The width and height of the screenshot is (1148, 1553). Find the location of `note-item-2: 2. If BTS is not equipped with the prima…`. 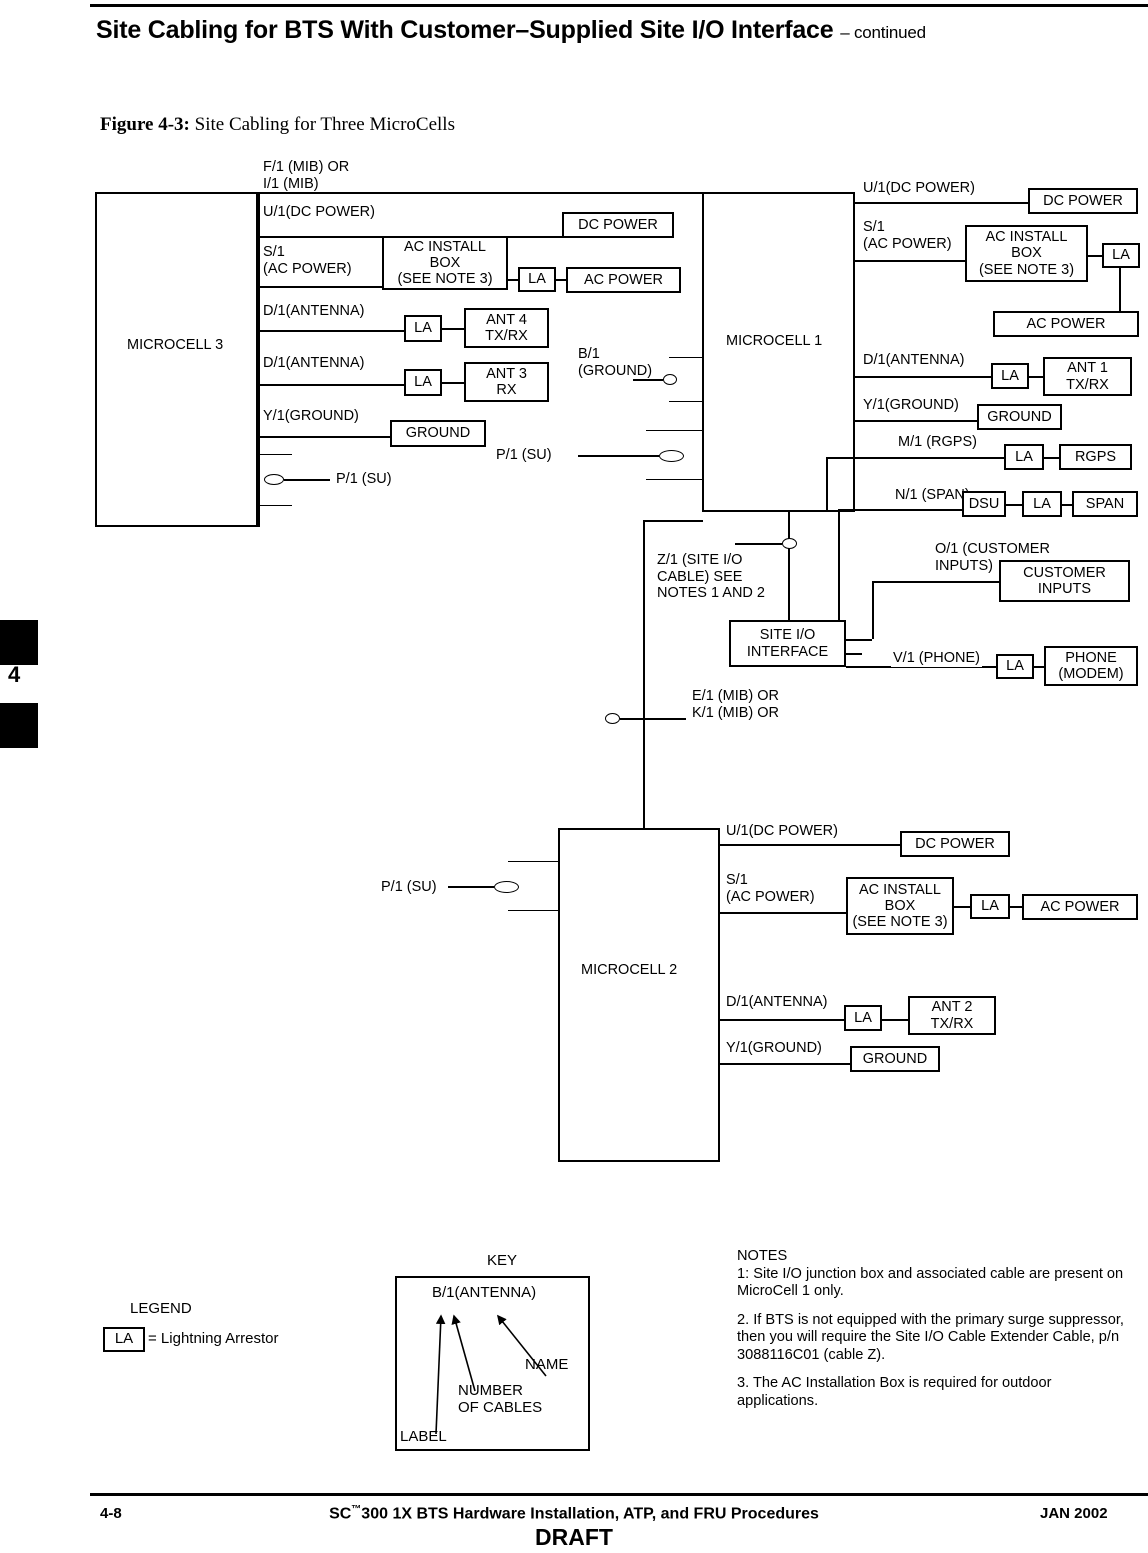

note-item-2: 2. If BTS is not equipped with the prima… is located at coordinates (930, 1337).